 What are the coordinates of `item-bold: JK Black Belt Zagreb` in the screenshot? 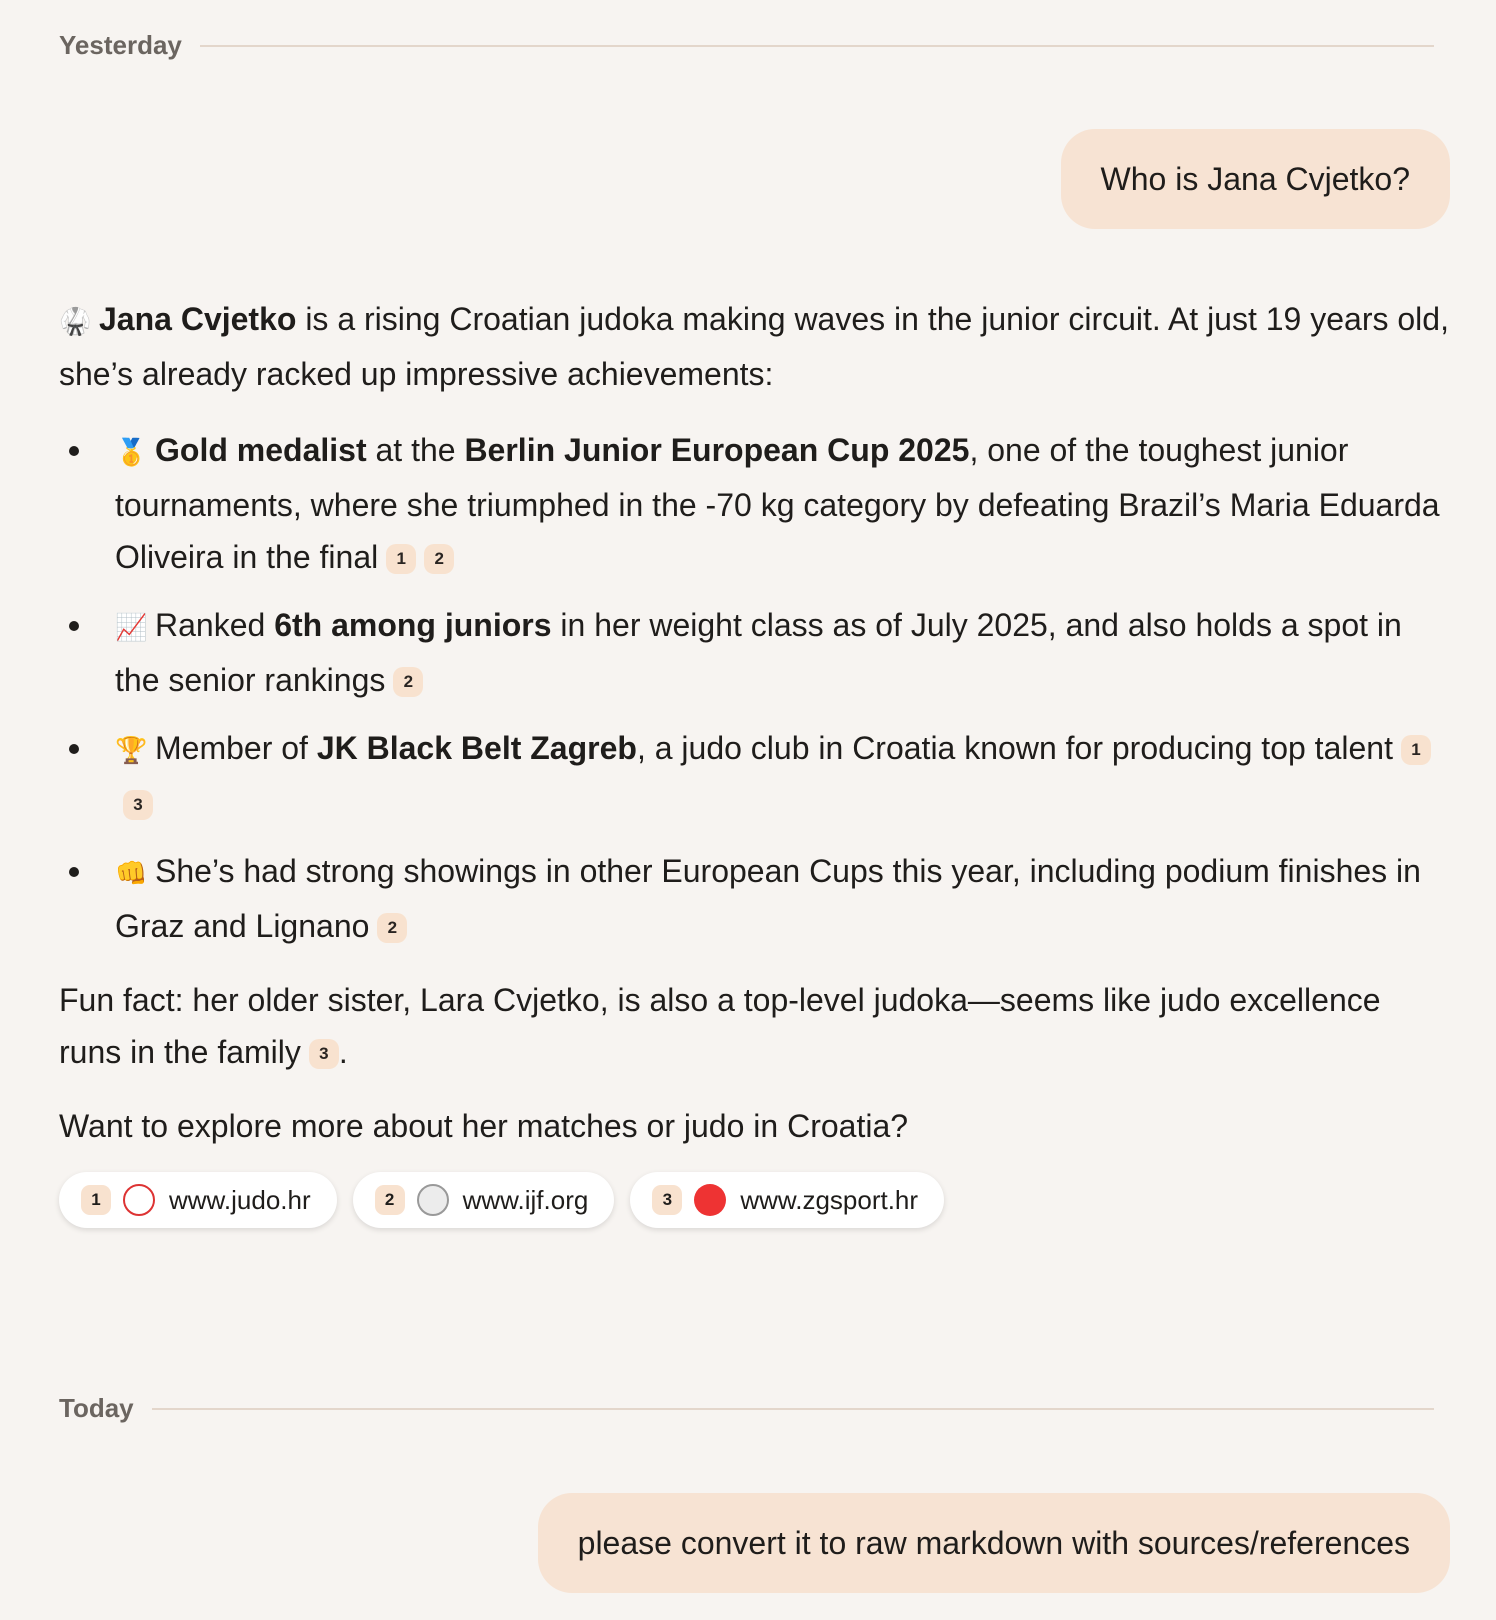 It's located at (476, 748).